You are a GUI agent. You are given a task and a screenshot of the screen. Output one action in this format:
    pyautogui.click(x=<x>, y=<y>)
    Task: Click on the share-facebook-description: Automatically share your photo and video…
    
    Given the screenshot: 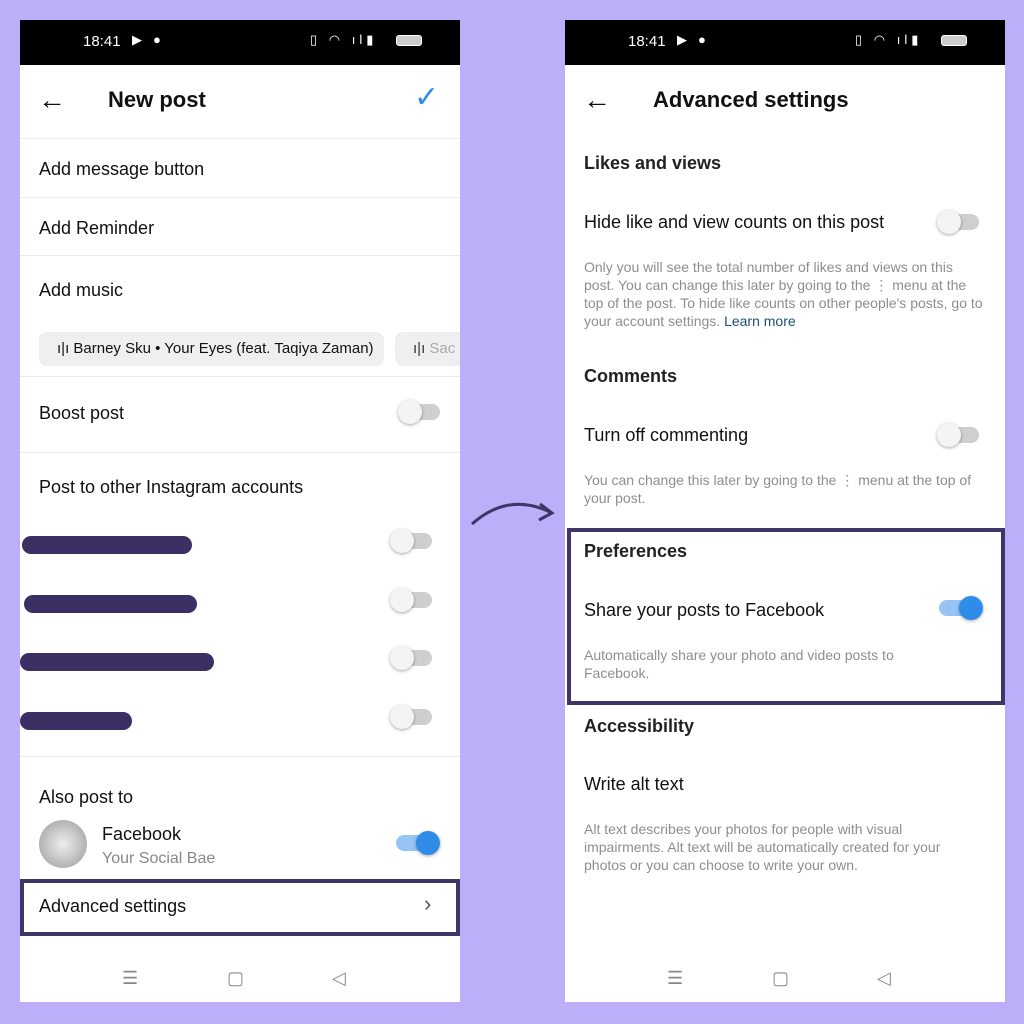 What is the action you would take?
    pyautogui.click(x=739, y=664)
    